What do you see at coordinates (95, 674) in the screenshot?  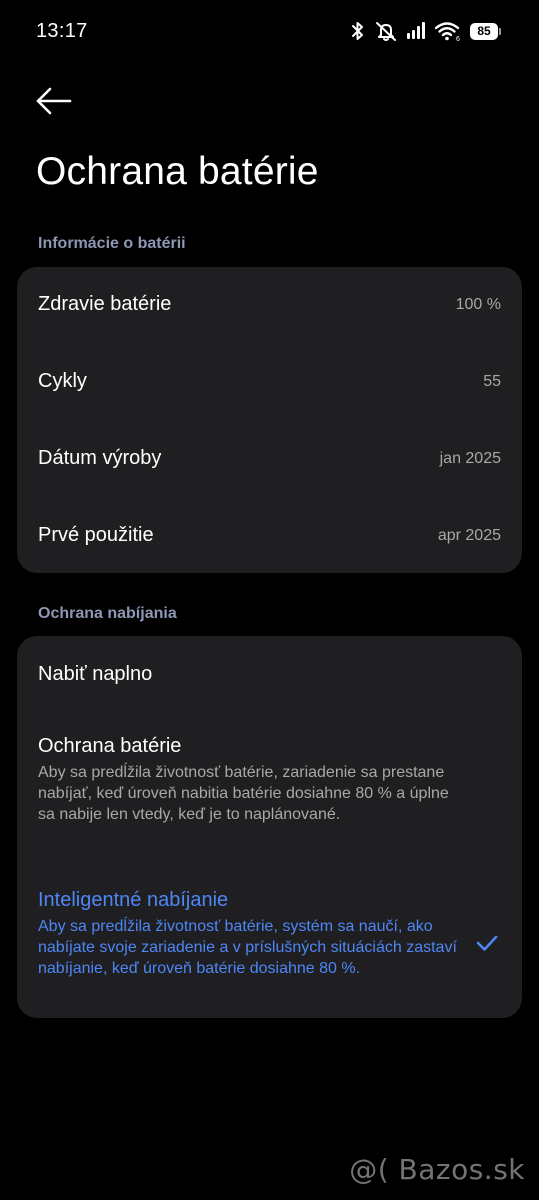 I see `option-title: Nabiť naplno` at bounding box center [95, 674].